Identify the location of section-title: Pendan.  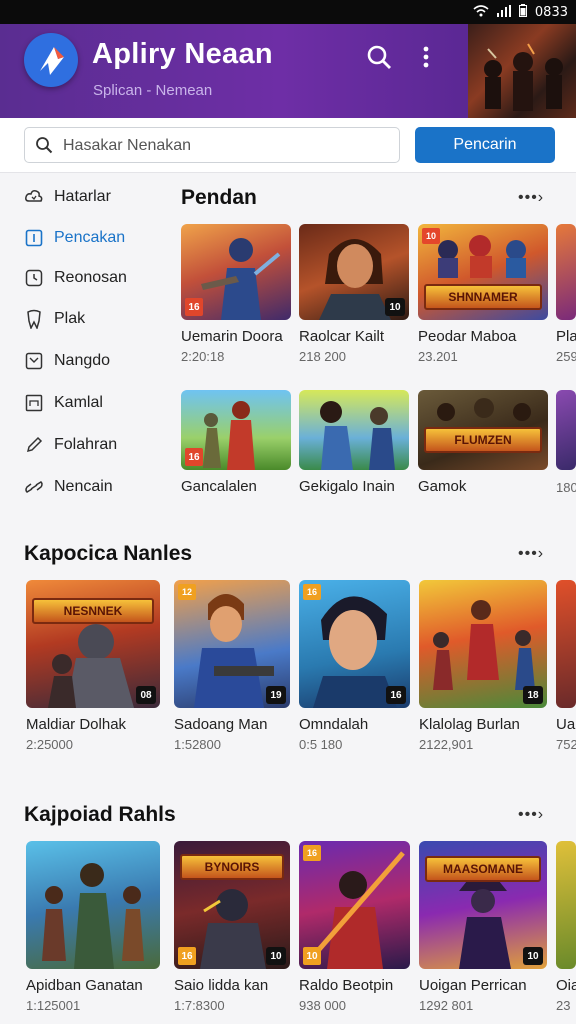
(219, 197).